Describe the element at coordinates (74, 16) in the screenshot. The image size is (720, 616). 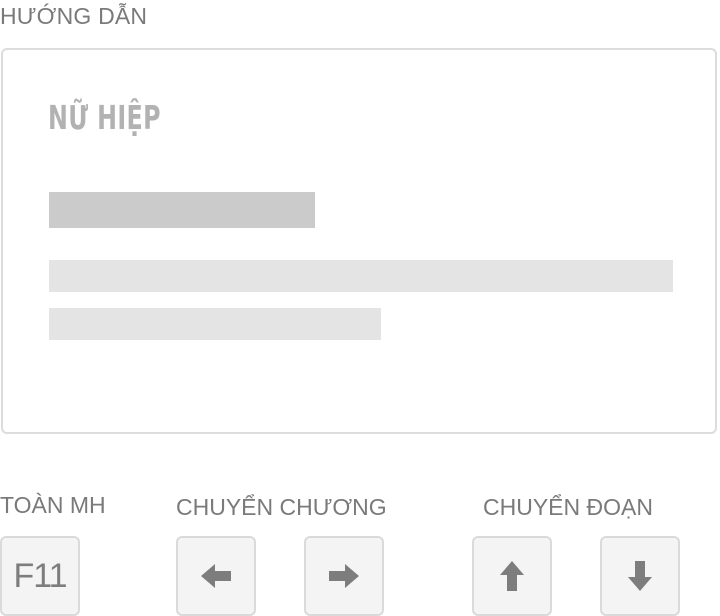
I see `guide-title: HƯỚNG DẪN` at that location.